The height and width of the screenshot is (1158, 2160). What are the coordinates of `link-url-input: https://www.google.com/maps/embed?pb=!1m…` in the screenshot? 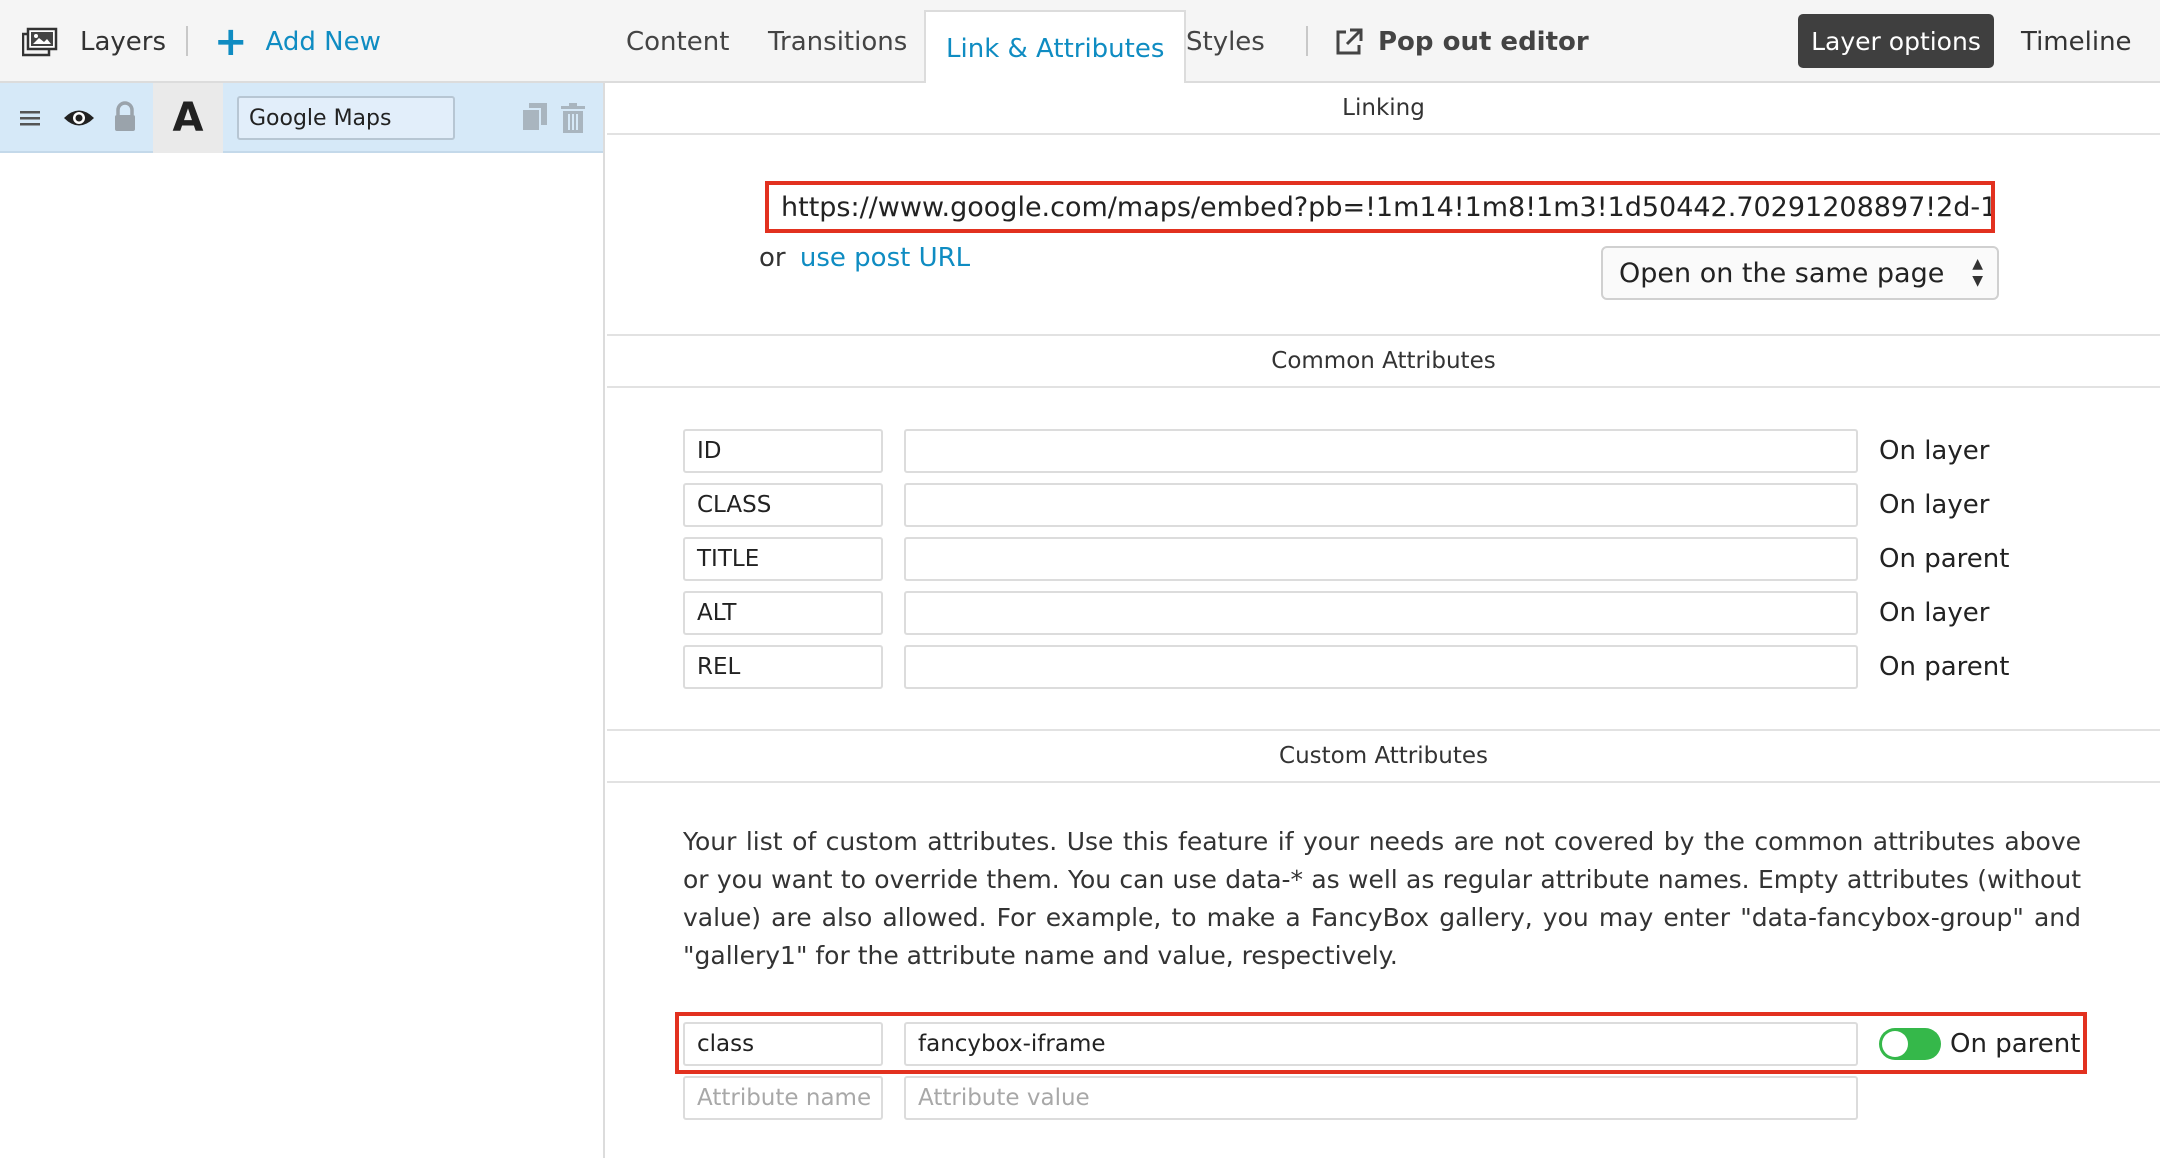 It's located at (1380, 207).